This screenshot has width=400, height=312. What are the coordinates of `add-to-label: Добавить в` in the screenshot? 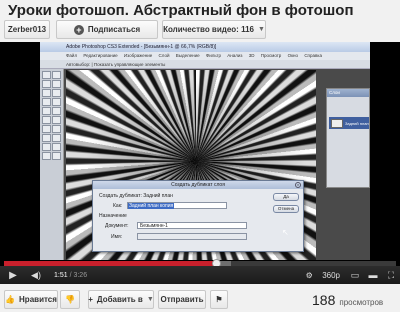 It's located at (119, 299).